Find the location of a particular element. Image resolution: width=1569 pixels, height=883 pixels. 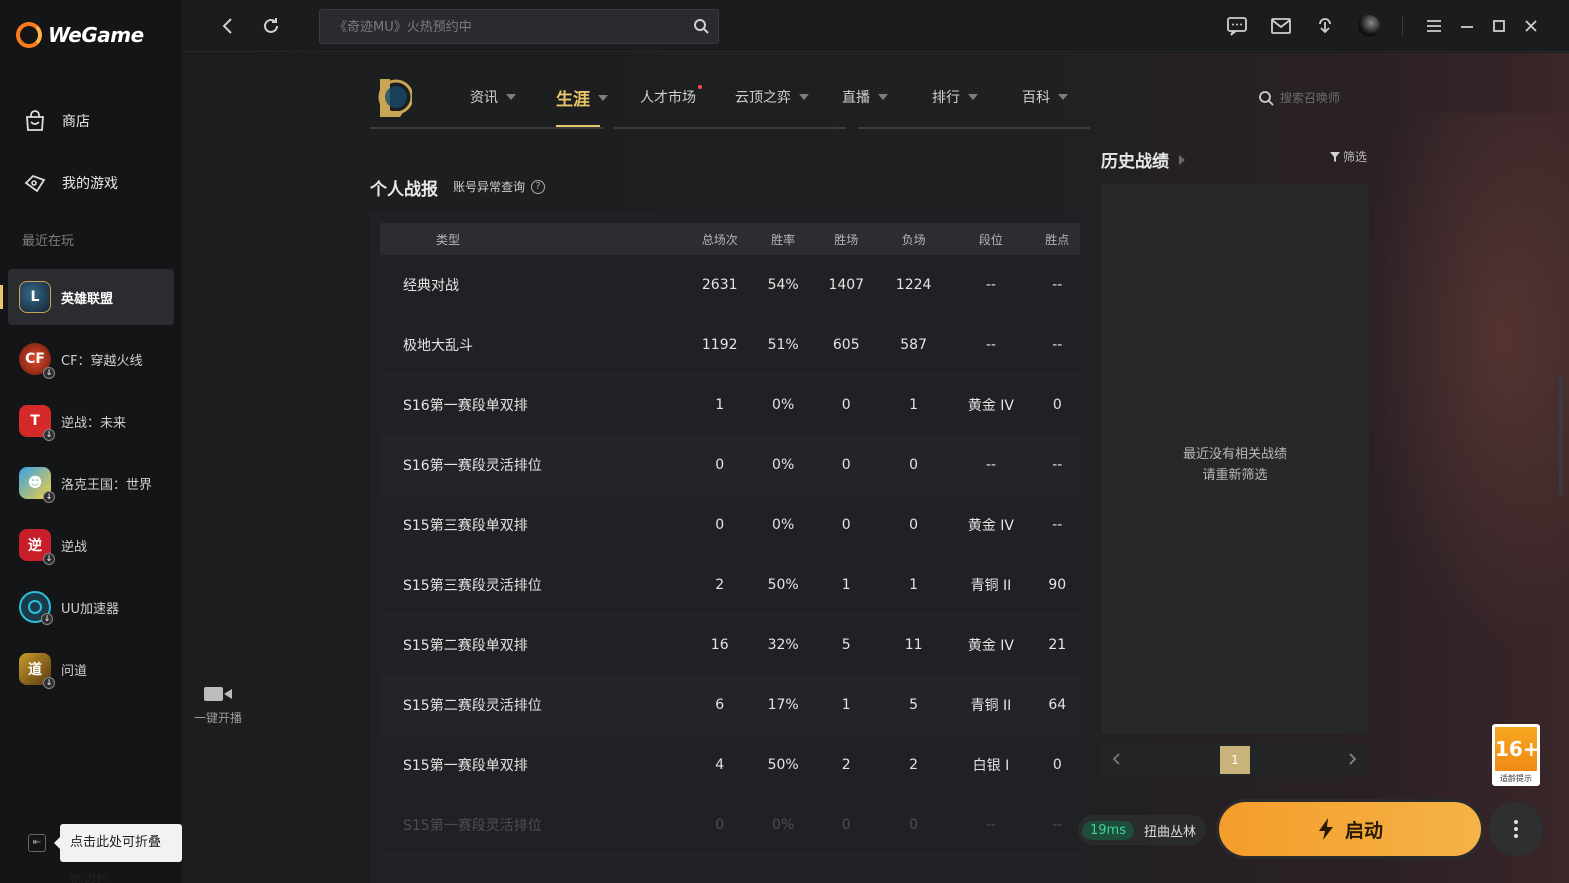

background-art is located at coordinates (1459, 393).